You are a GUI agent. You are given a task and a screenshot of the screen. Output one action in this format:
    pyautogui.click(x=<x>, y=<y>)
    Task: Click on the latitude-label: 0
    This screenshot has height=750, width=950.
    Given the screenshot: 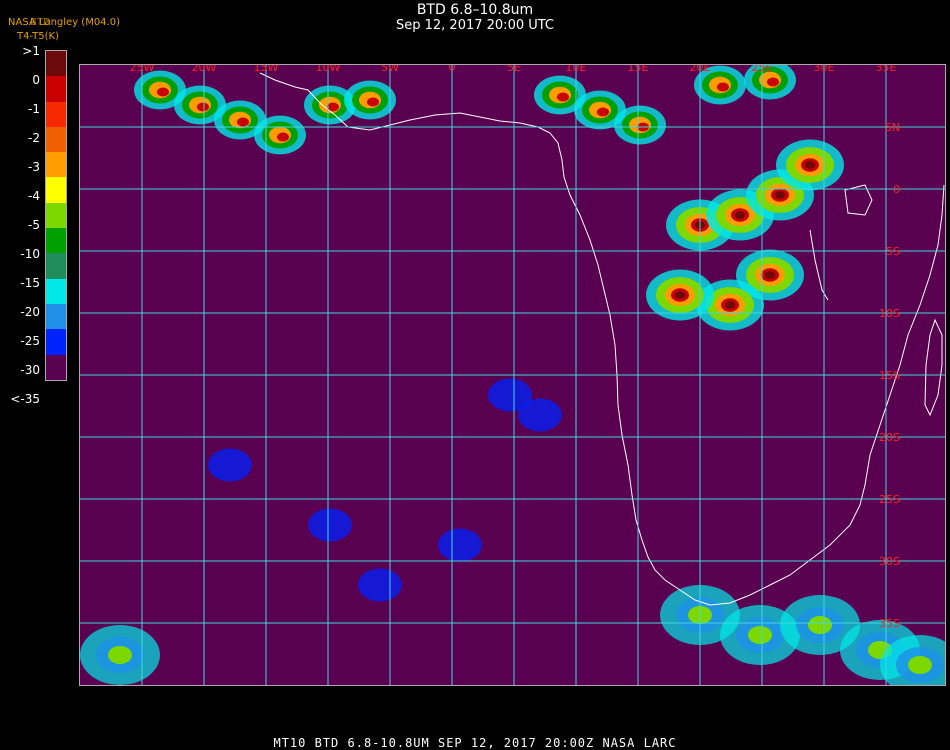 What is the action you would take?
    pyautogui.click(x=896, y=189)
    